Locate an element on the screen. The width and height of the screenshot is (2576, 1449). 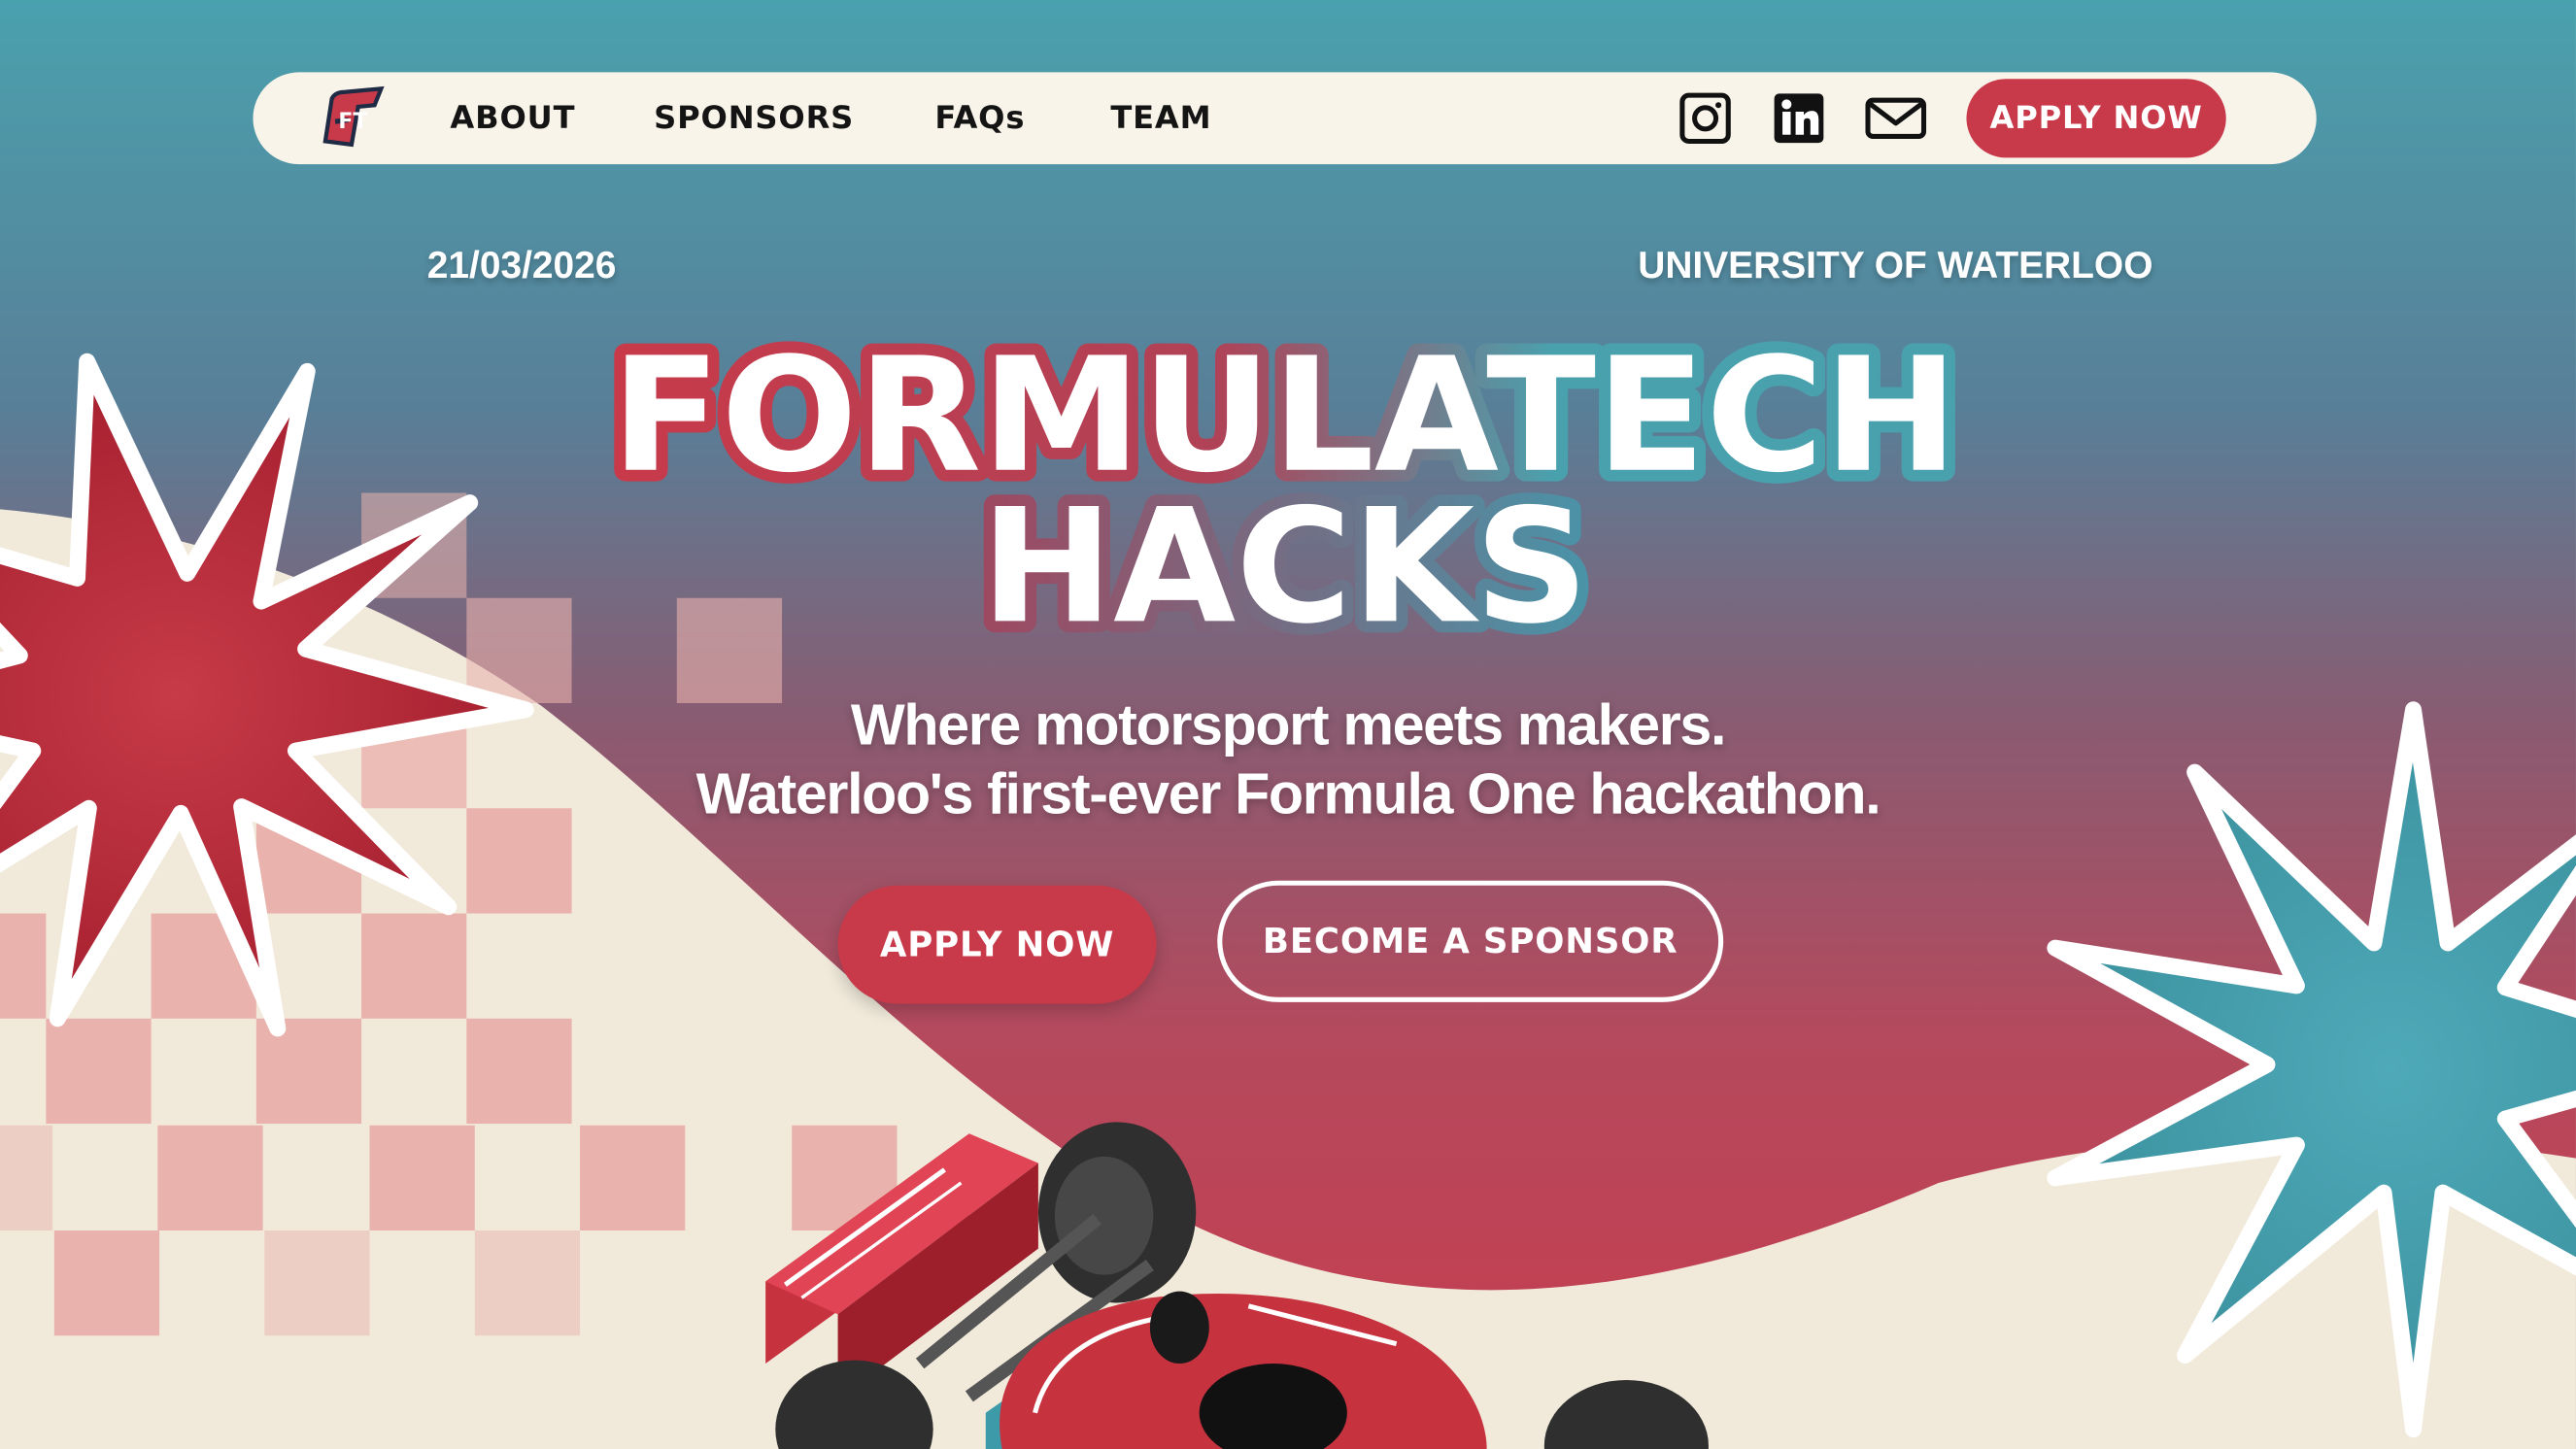
hero-title: FORMULATECH HACKS is located at coordinates (1284, 487).